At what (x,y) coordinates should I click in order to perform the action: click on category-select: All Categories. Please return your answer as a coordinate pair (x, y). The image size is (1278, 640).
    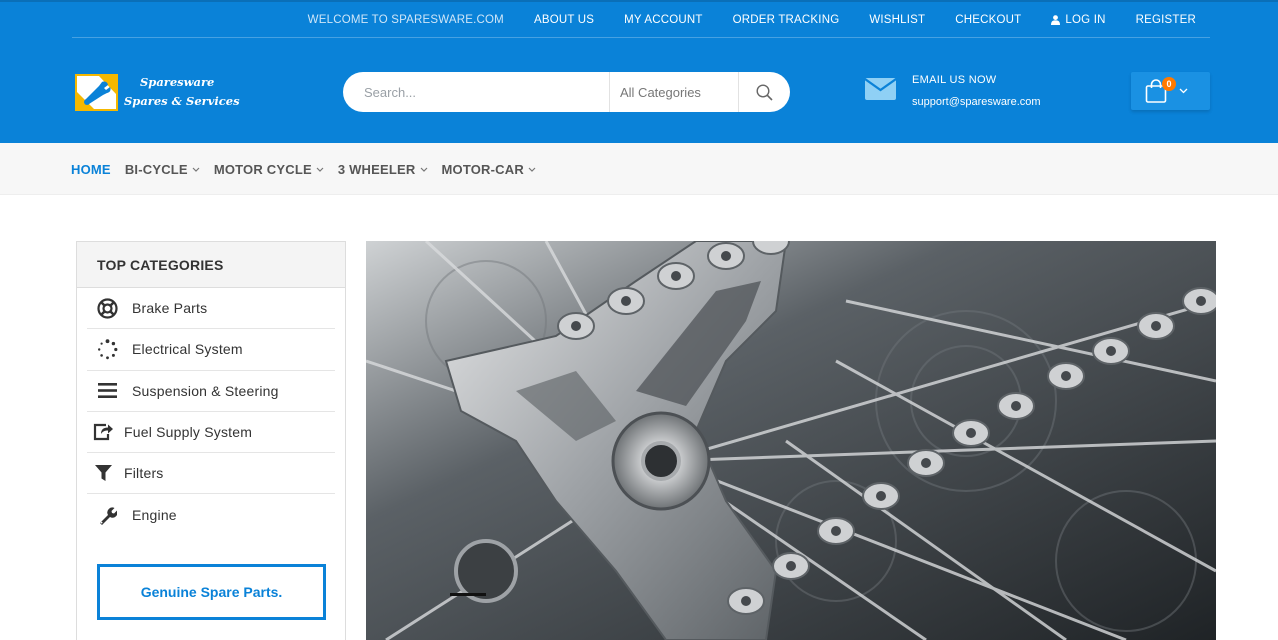
    Looking at the image, I should click on (674, 92).